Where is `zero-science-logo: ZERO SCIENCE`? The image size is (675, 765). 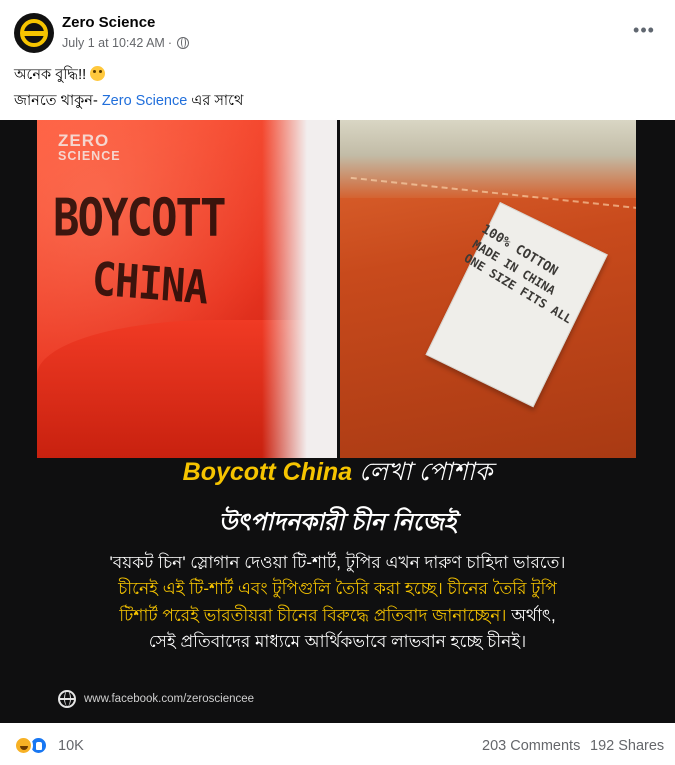
zero-science-logo: ZERO SCIENCE is located at coordinates (89, 147).